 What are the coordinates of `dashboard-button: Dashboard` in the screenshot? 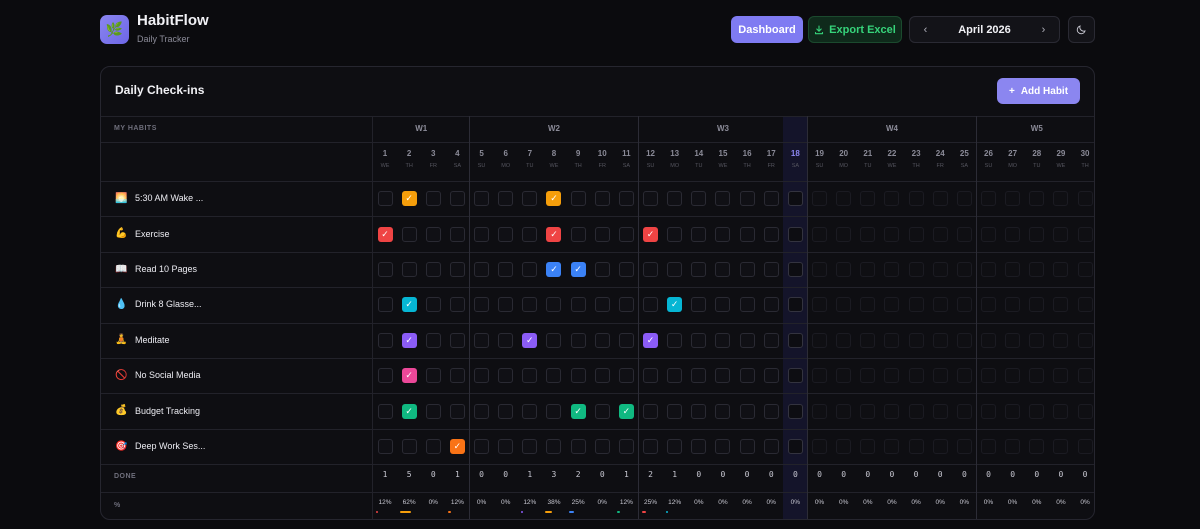 It's located at (767, 29).